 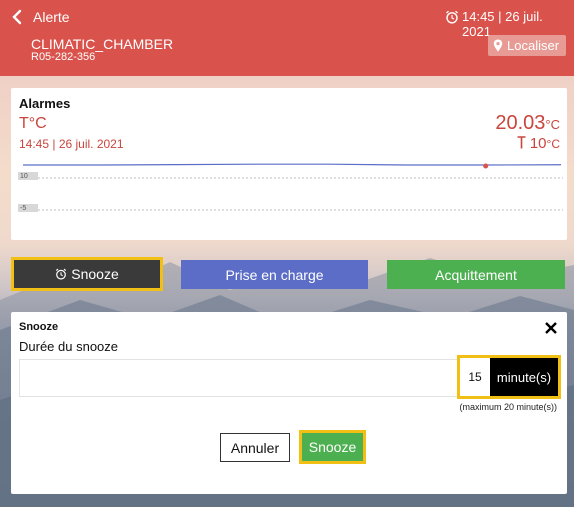 I want to click on marker-label: 10, so click(x=24, y=176).